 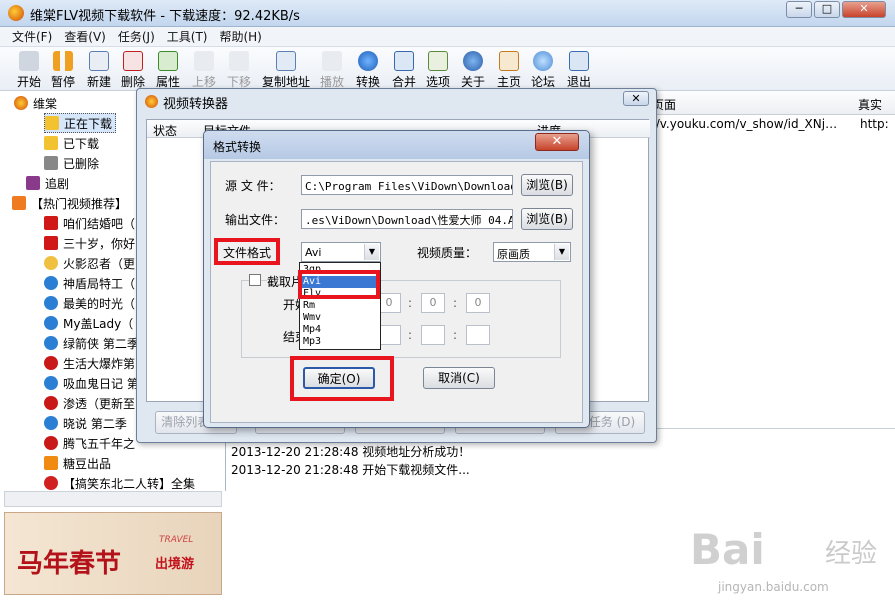 I want to click on move-down-button: 下移, so click(x=239, y=69).